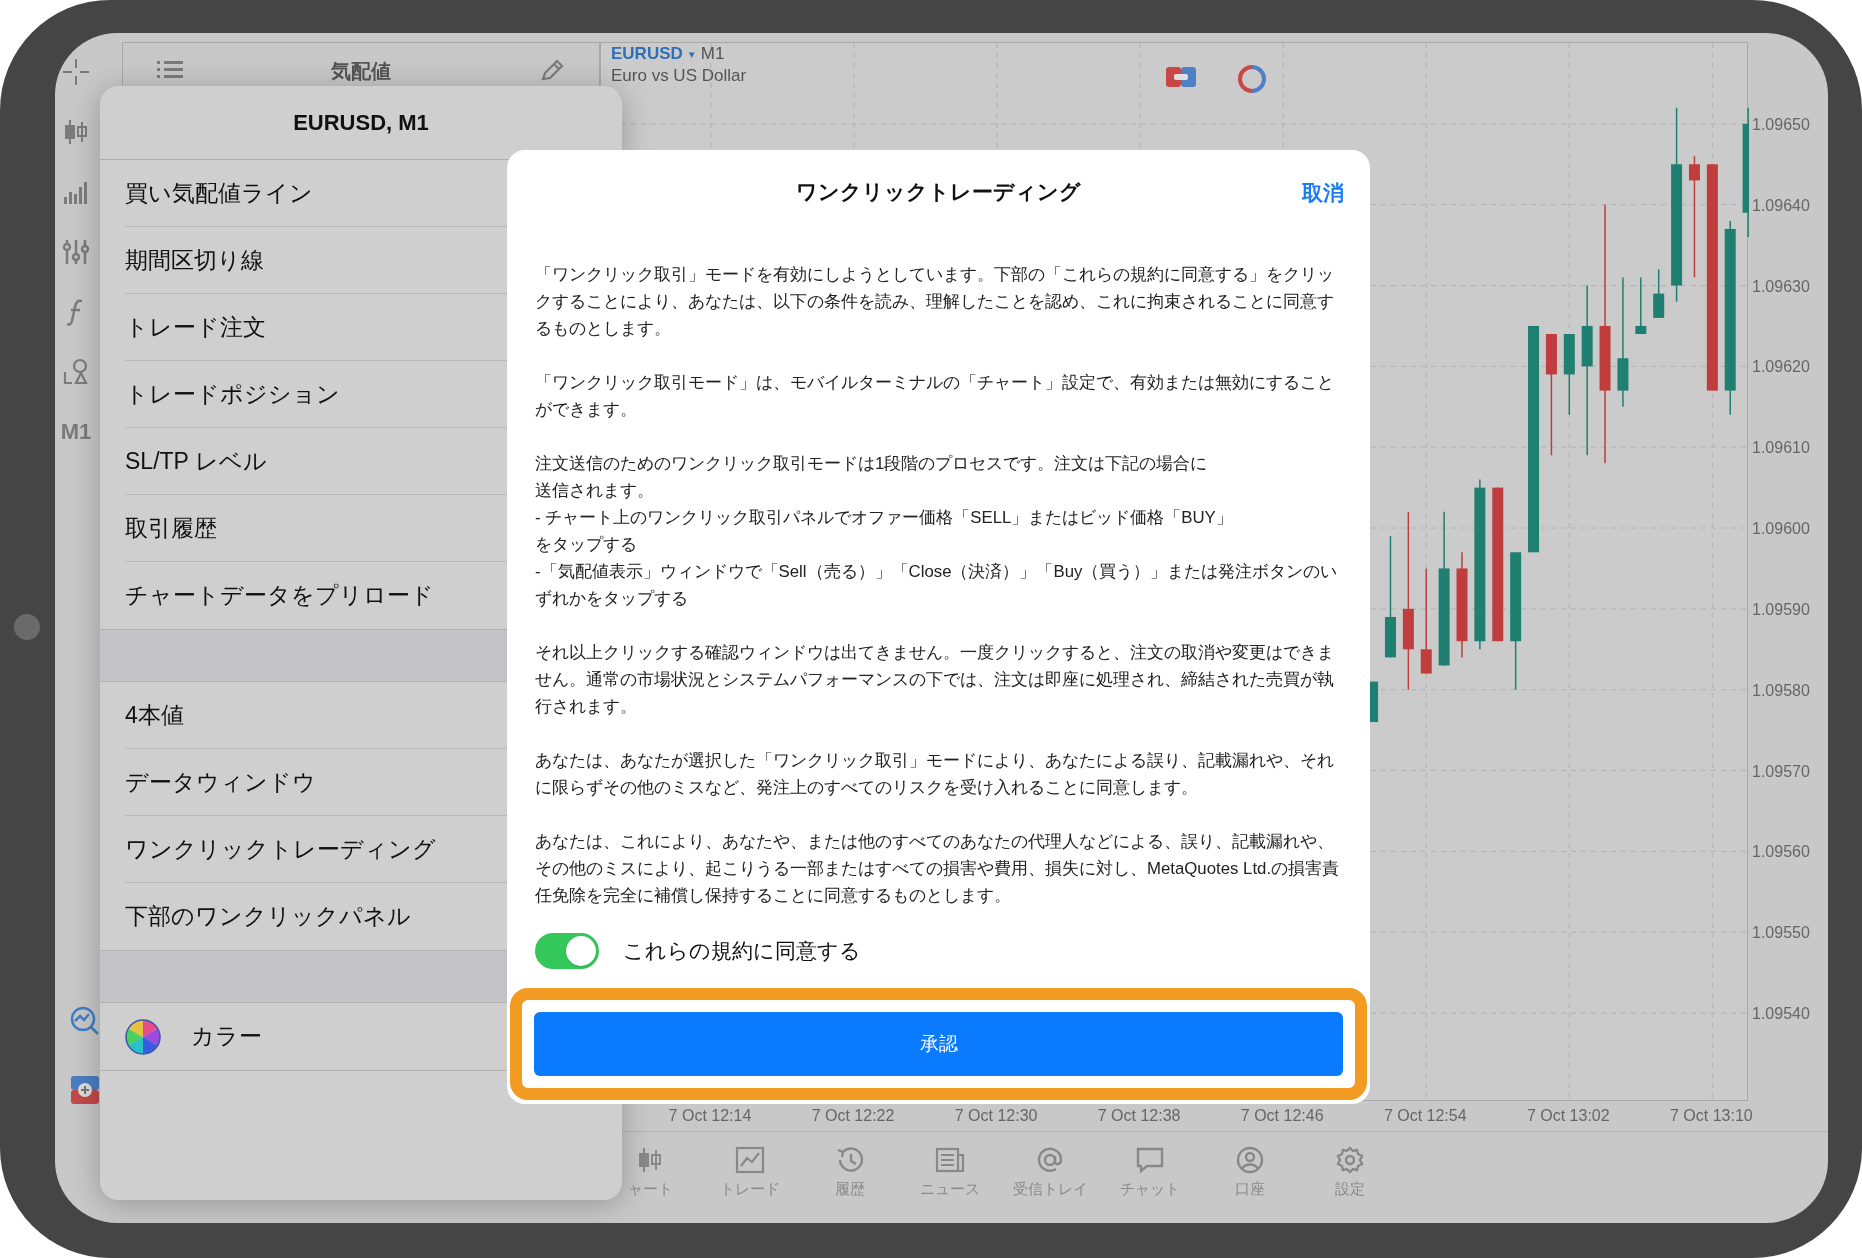  I want to click on paragraph: -「気配値表示」ウィンドウで「Sell（売る）」「Close（決済）」「Buy（買う）」または発注ボタンのいずれかをタップする, so click(937, 585).